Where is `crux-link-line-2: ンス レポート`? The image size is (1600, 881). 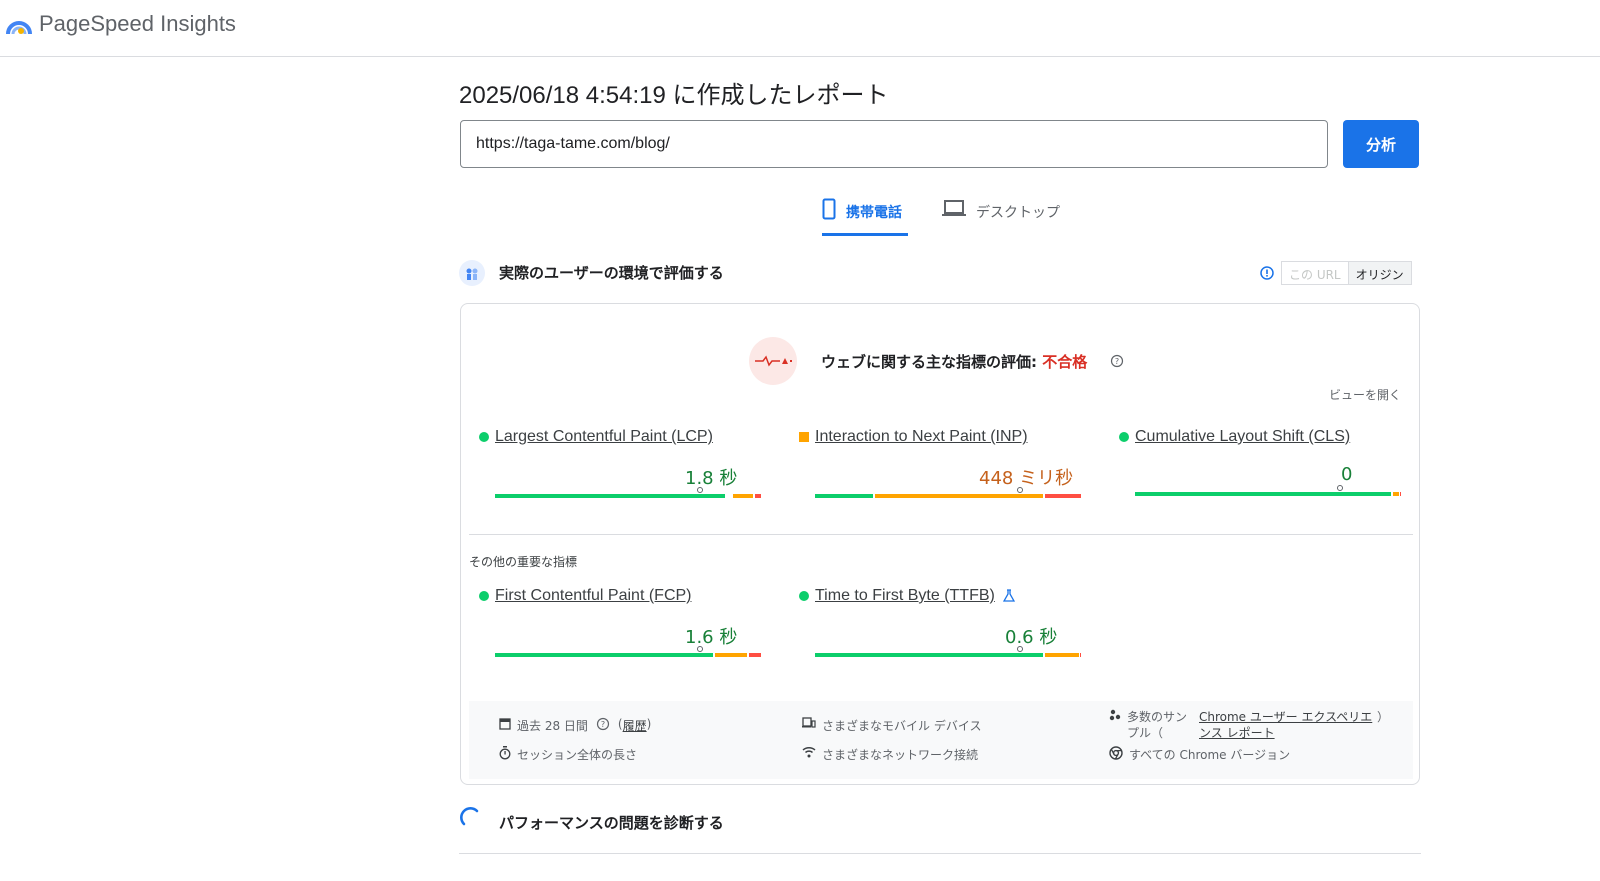
crux-link-line-2: ンス レポート is located at coordinates (1237, 733).